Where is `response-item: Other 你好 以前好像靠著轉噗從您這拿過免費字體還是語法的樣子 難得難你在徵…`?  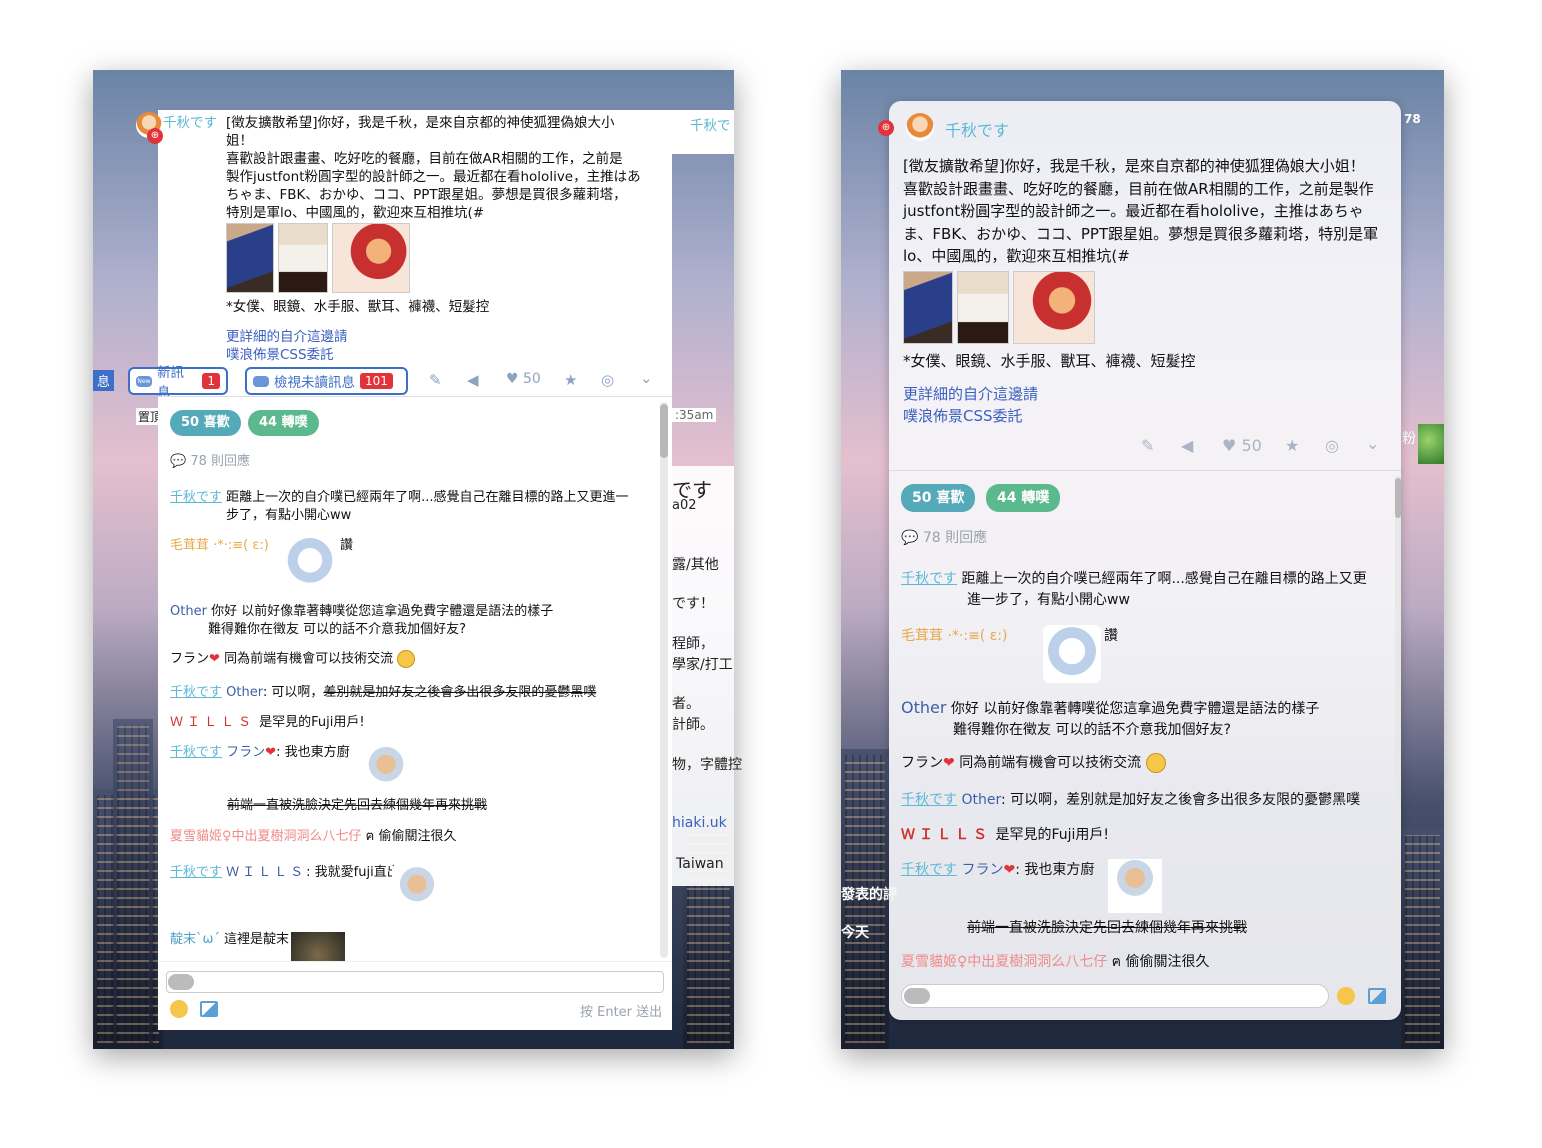 response-item: Other 你好 以前好像靠著轉噗從您這拿過免費字體還是語法的樣子 難得難你在徵… is located at coordinates (361, 621).